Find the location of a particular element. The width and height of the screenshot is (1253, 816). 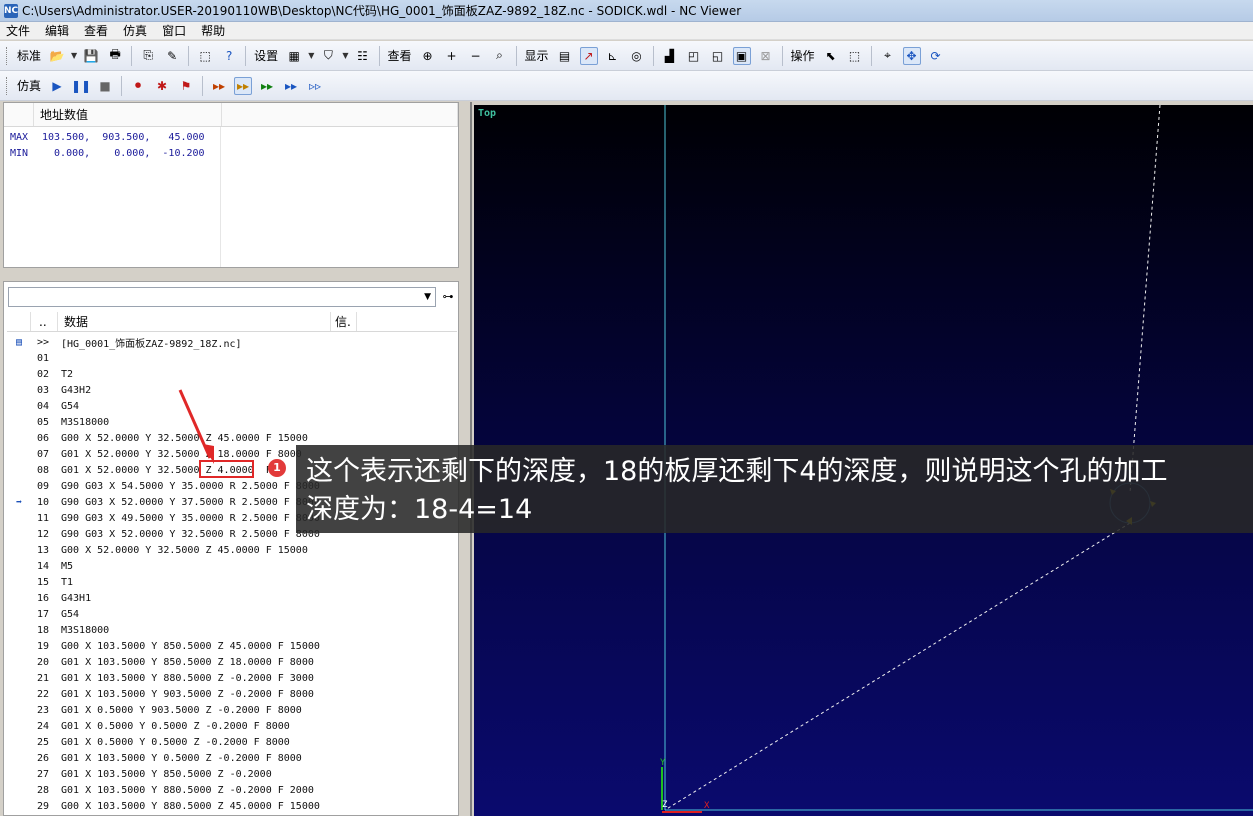

display-corner-icon: ◰ is located at coordinates (694, 56).